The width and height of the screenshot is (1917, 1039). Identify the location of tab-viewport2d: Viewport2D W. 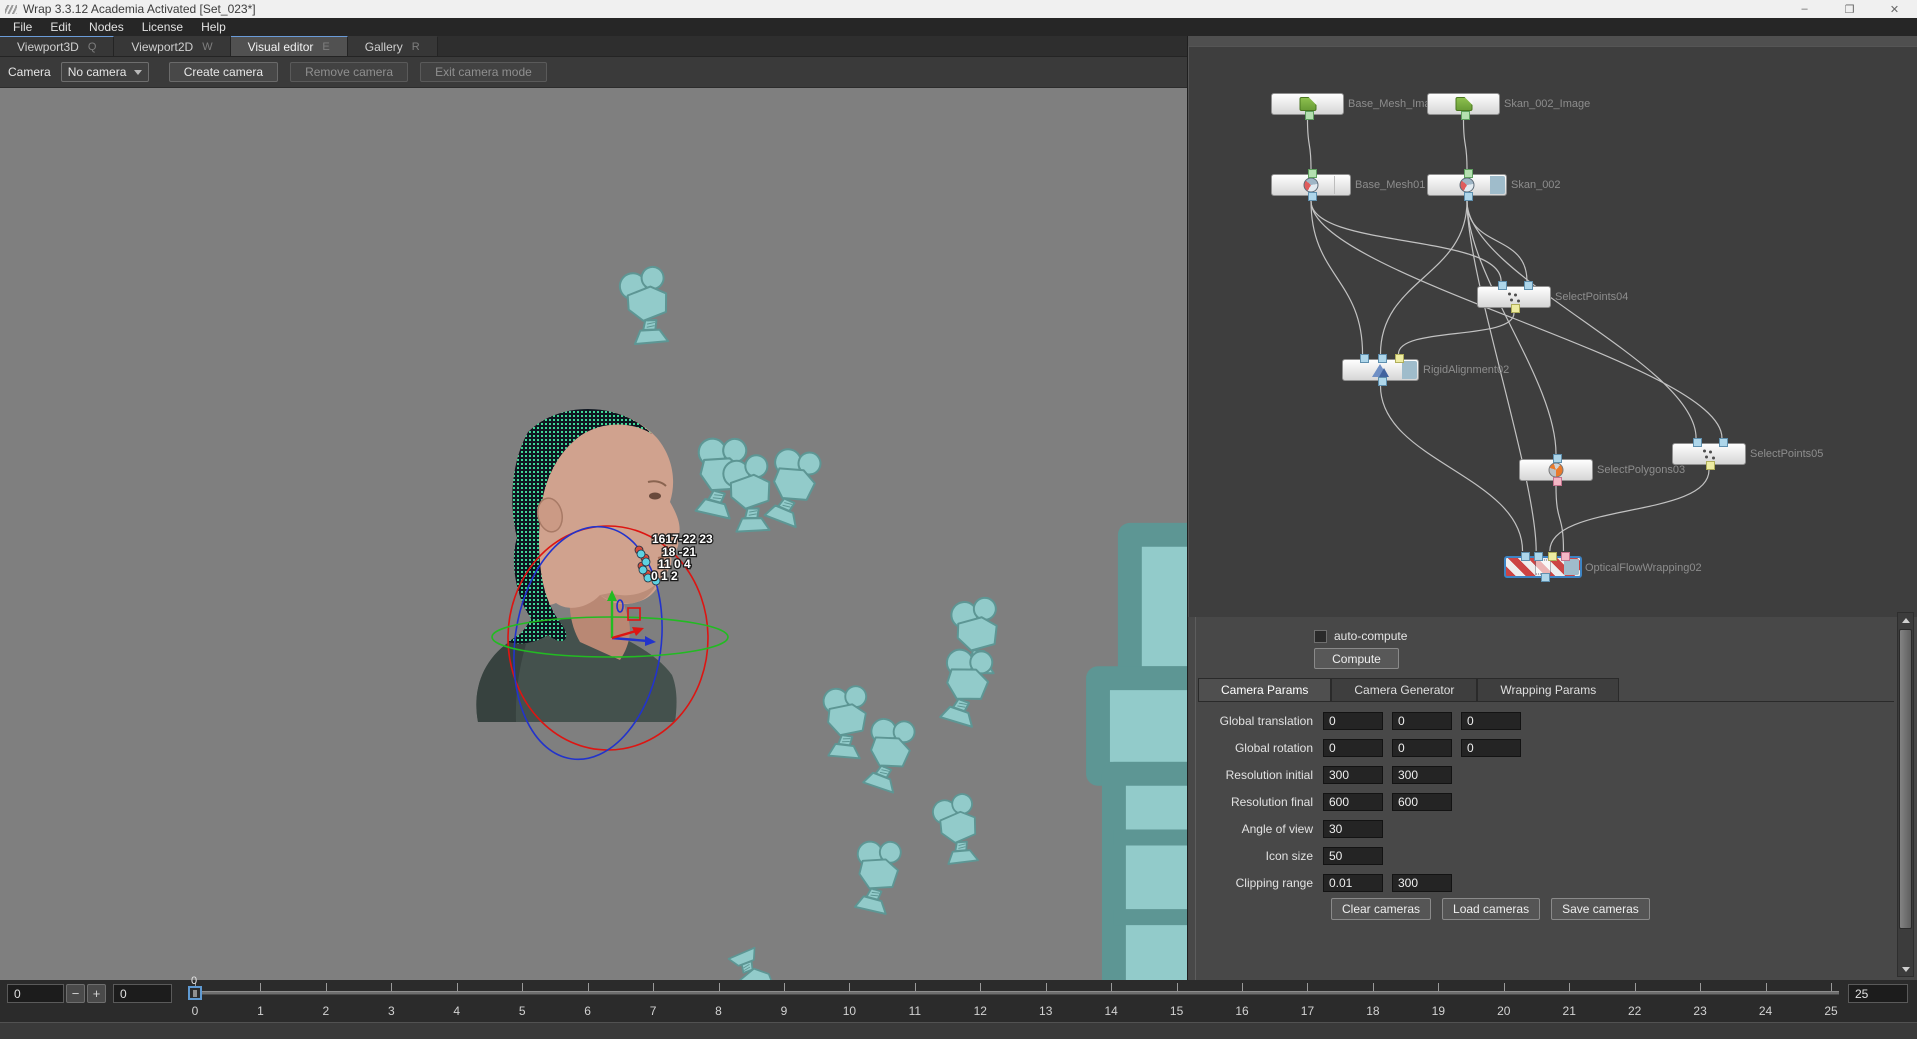
(172, 46).